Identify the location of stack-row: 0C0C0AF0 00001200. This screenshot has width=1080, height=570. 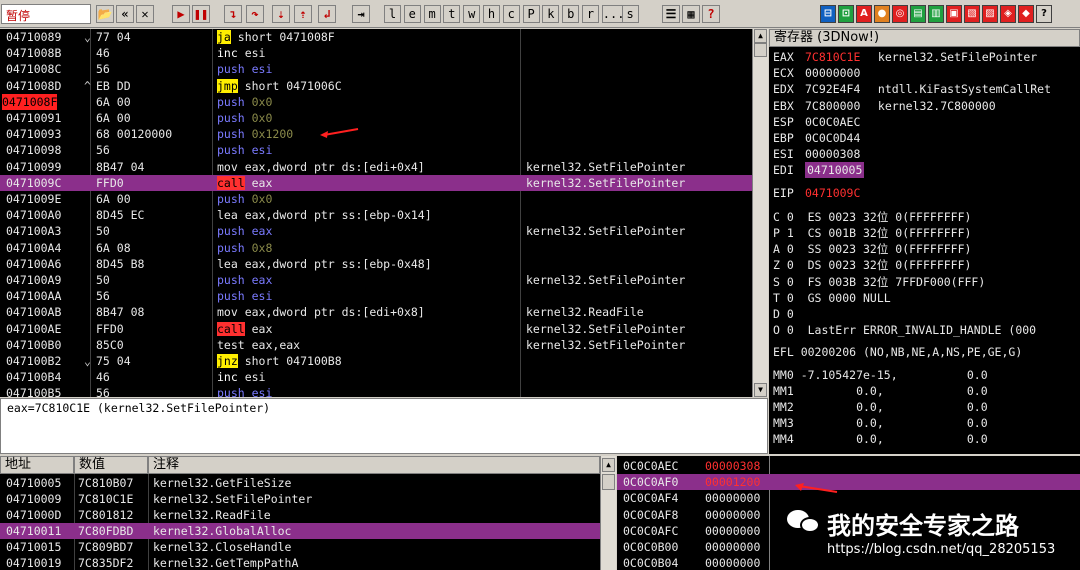
(848, 482).